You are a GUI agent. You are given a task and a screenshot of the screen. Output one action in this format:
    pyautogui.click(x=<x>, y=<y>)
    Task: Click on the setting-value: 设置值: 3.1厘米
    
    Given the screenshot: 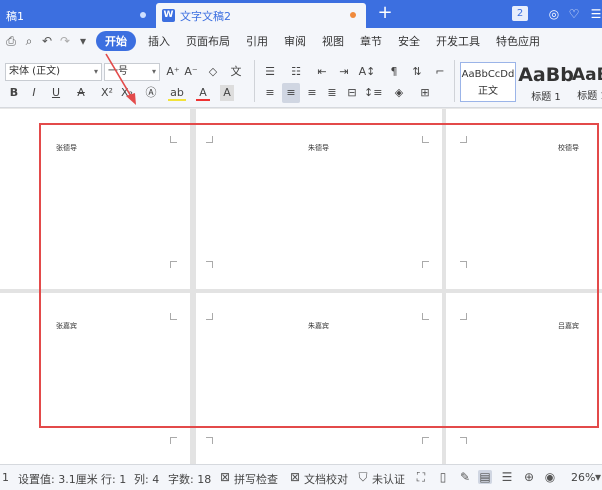 What is the action you would take?
    pyautogui.click(x=58, y=479)
    